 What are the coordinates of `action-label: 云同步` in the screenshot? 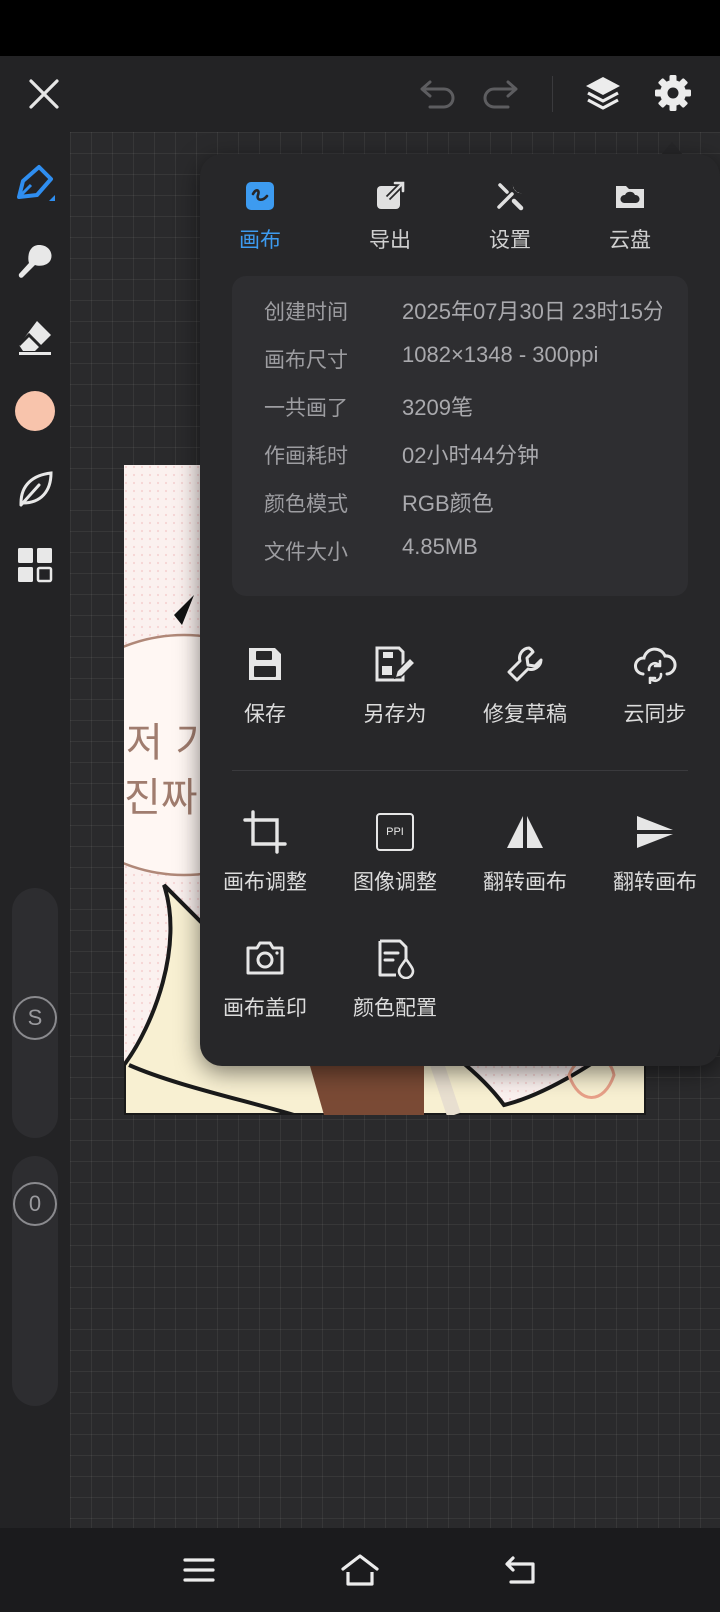 It's located at (655, 714).